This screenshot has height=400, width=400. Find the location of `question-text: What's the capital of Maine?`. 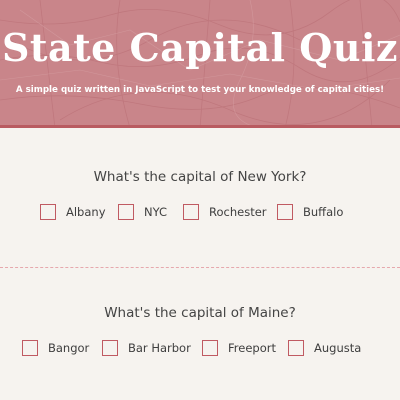

question-text: What's the capital of Maine? is located at coordinates (200, 313).